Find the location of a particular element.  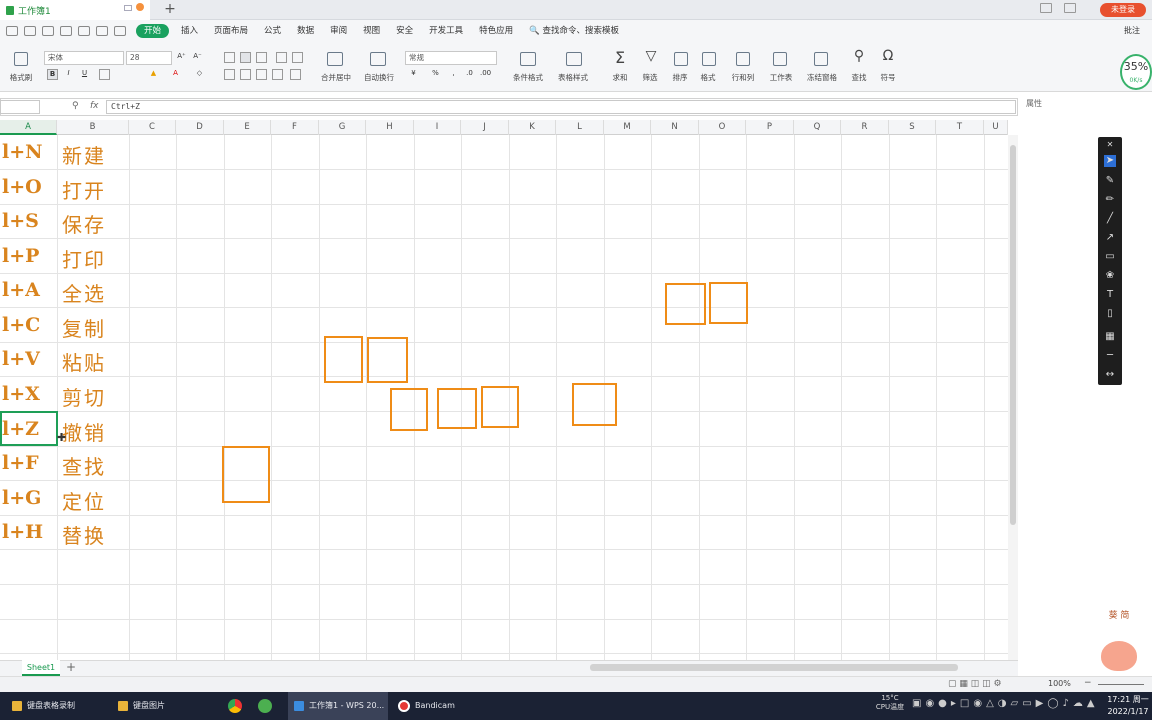

col-header-i: I is located at coordinates (437, 127).